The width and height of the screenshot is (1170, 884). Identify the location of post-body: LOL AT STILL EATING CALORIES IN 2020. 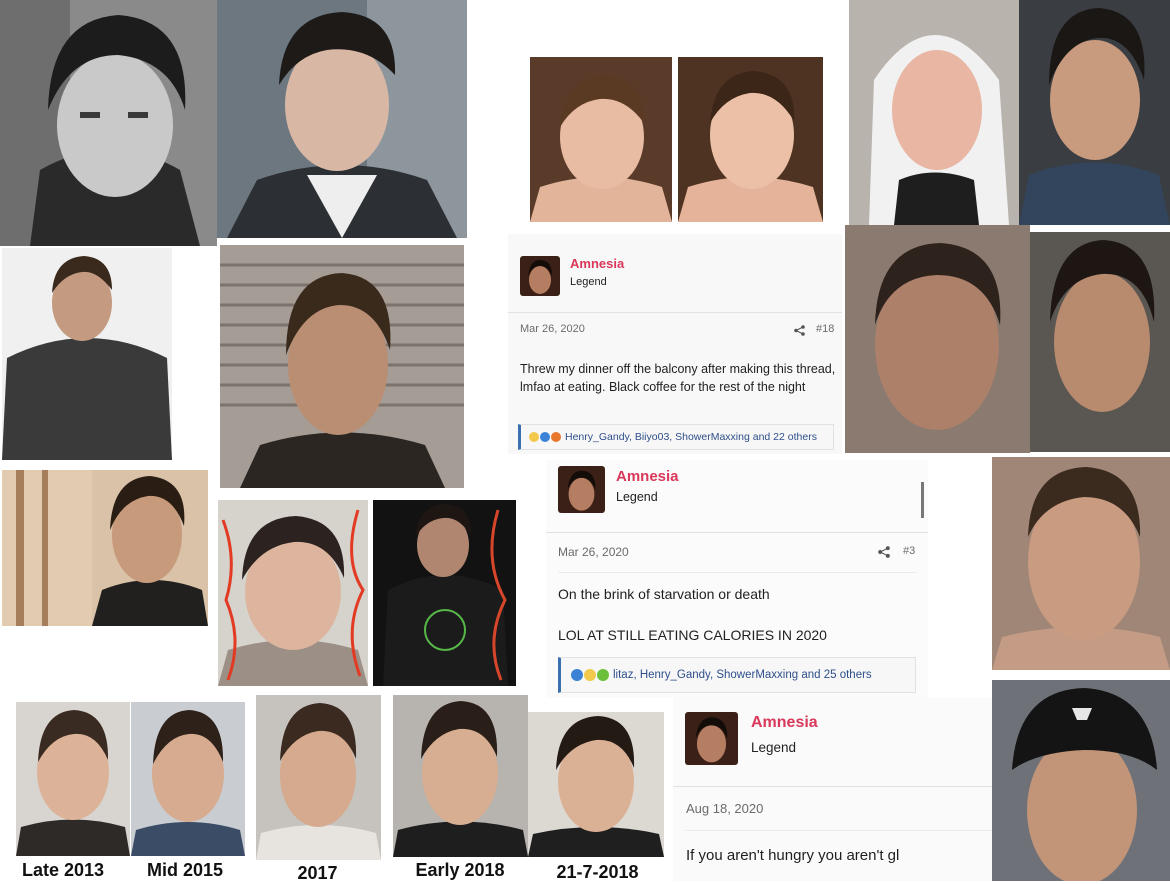
(692, 635).